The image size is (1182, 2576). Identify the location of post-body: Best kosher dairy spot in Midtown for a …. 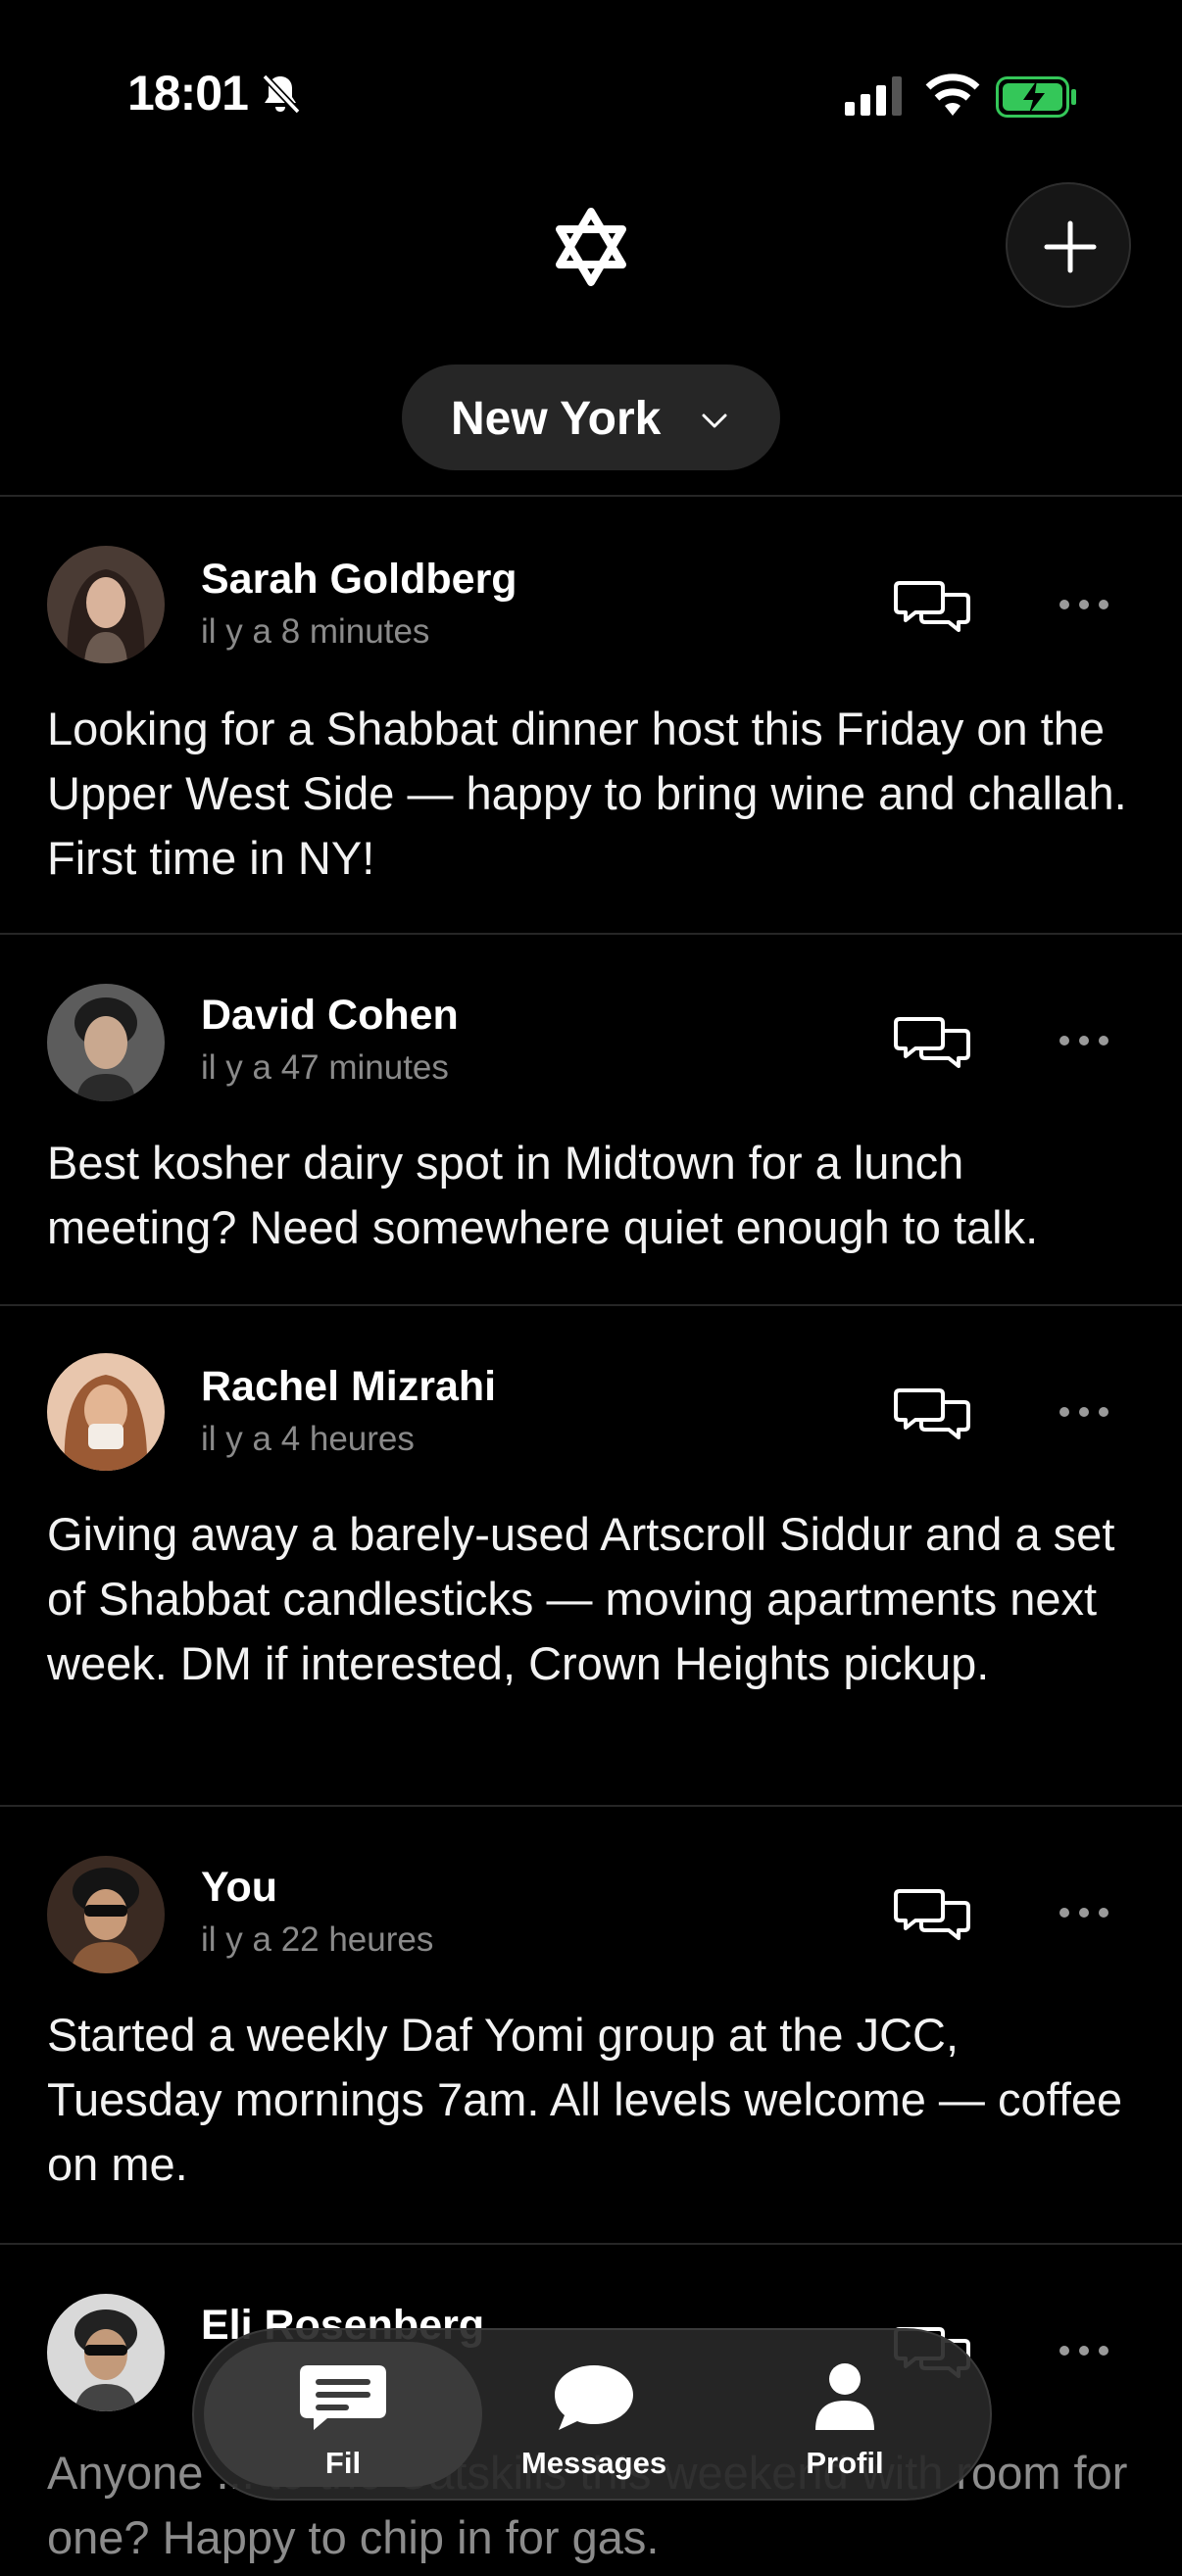
(543, 1195).